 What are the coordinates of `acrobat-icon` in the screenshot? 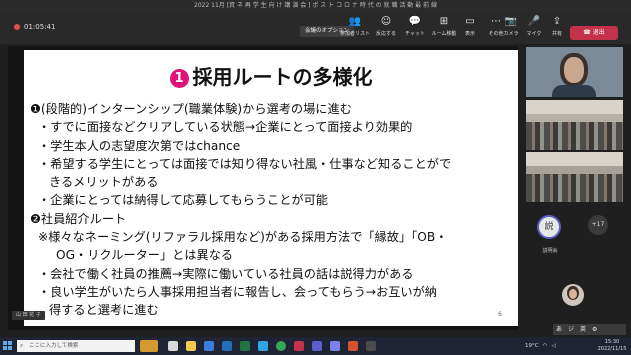 It's located at (299, 346).